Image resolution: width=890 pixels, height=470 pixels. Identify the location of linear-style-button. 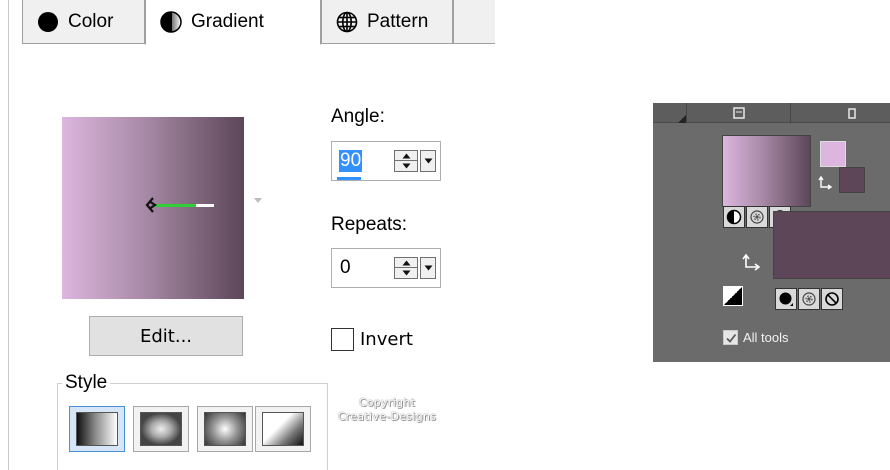
(97, 429).